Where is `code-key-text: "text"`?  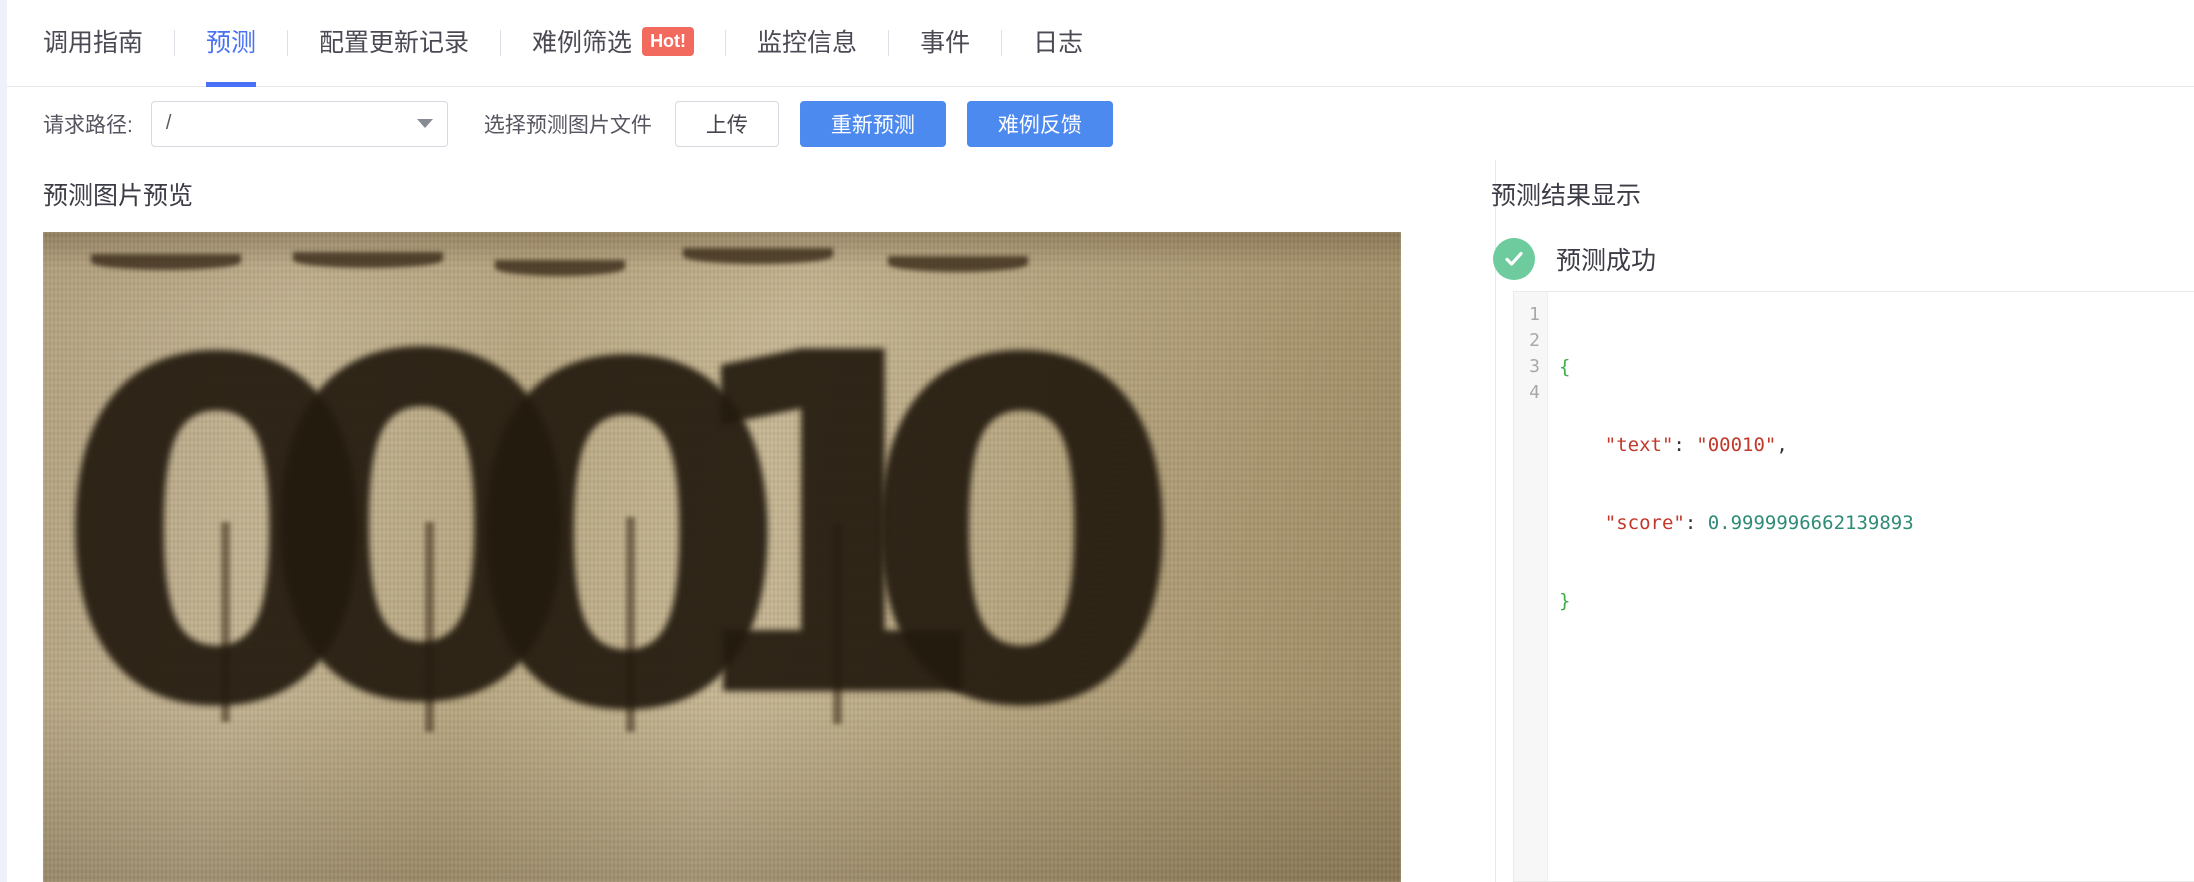
code-key-text: "text" is located at coordinates (1639, 445).